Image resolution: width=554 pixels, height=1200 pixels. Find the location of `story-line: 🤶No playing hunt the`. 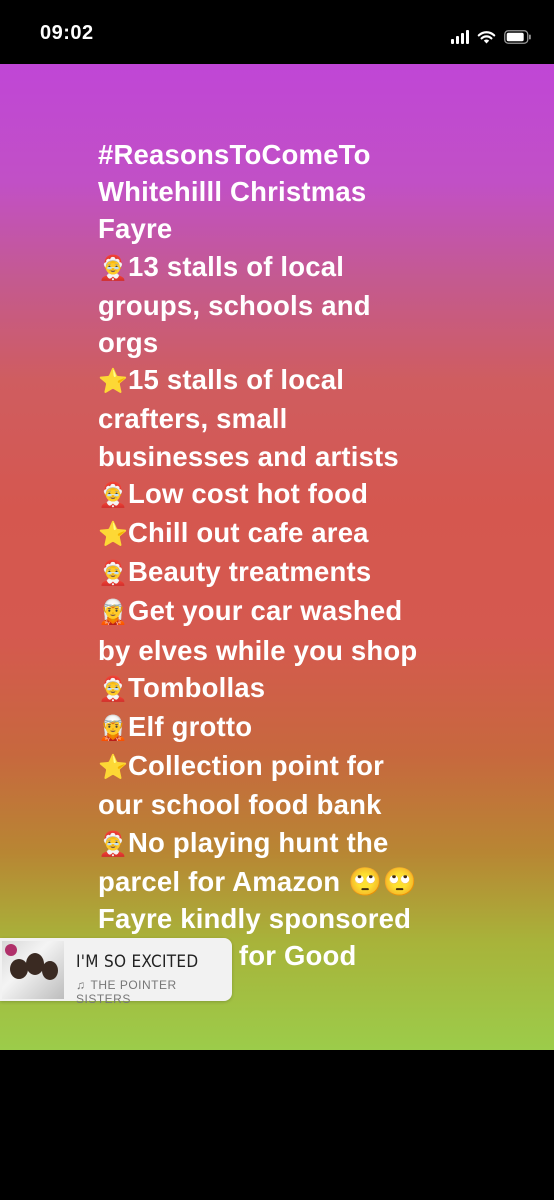

story-line: 🤶No playing hunt the is located at coordinates (318, 843).